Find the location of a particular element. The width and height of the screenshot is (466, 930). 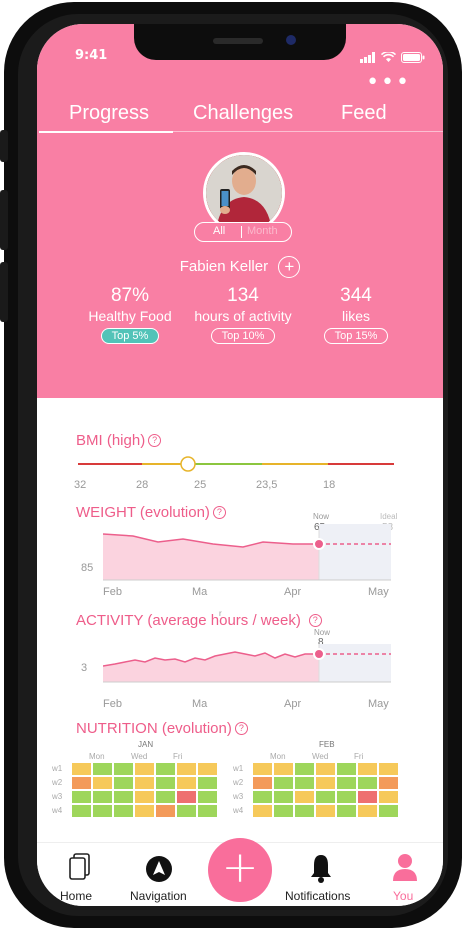

home-tab: Home is located at coordinates (80, 874).